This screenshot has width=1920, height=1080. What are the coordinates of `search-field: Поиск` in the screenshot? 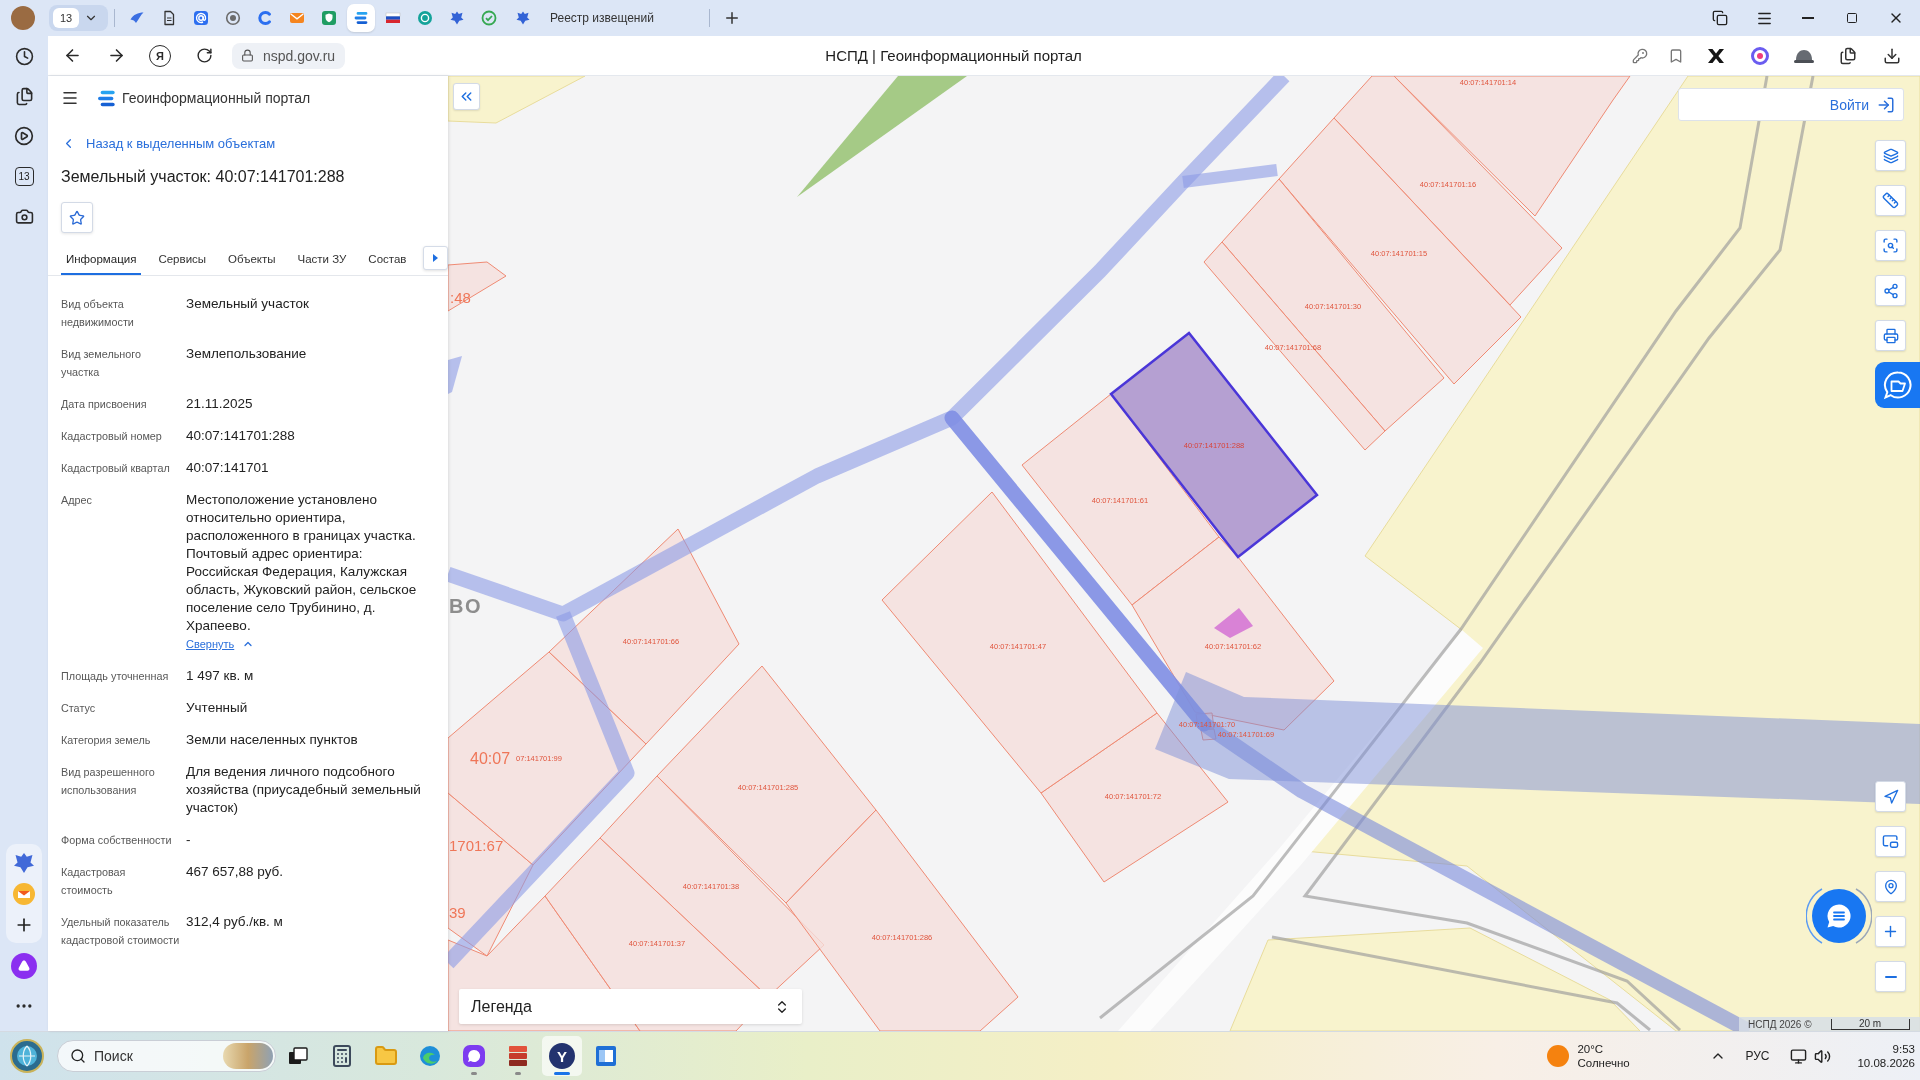 It's located at (166, 1056).